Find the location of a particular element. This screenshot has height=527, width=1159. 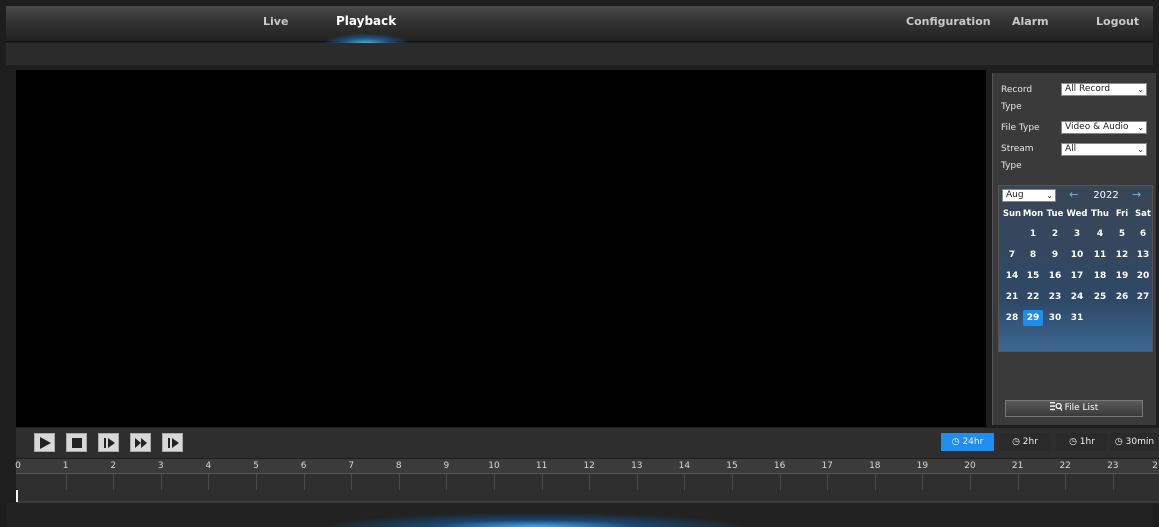

timeline-hour-label: 17 is located at coordinates (827, 466).